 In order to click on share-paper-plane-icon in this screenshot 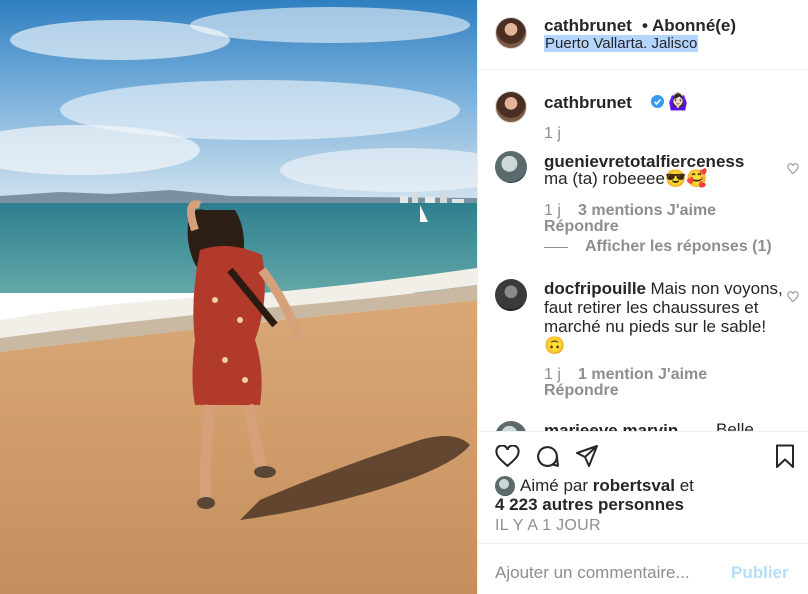, I will do `click(587, 456)`.